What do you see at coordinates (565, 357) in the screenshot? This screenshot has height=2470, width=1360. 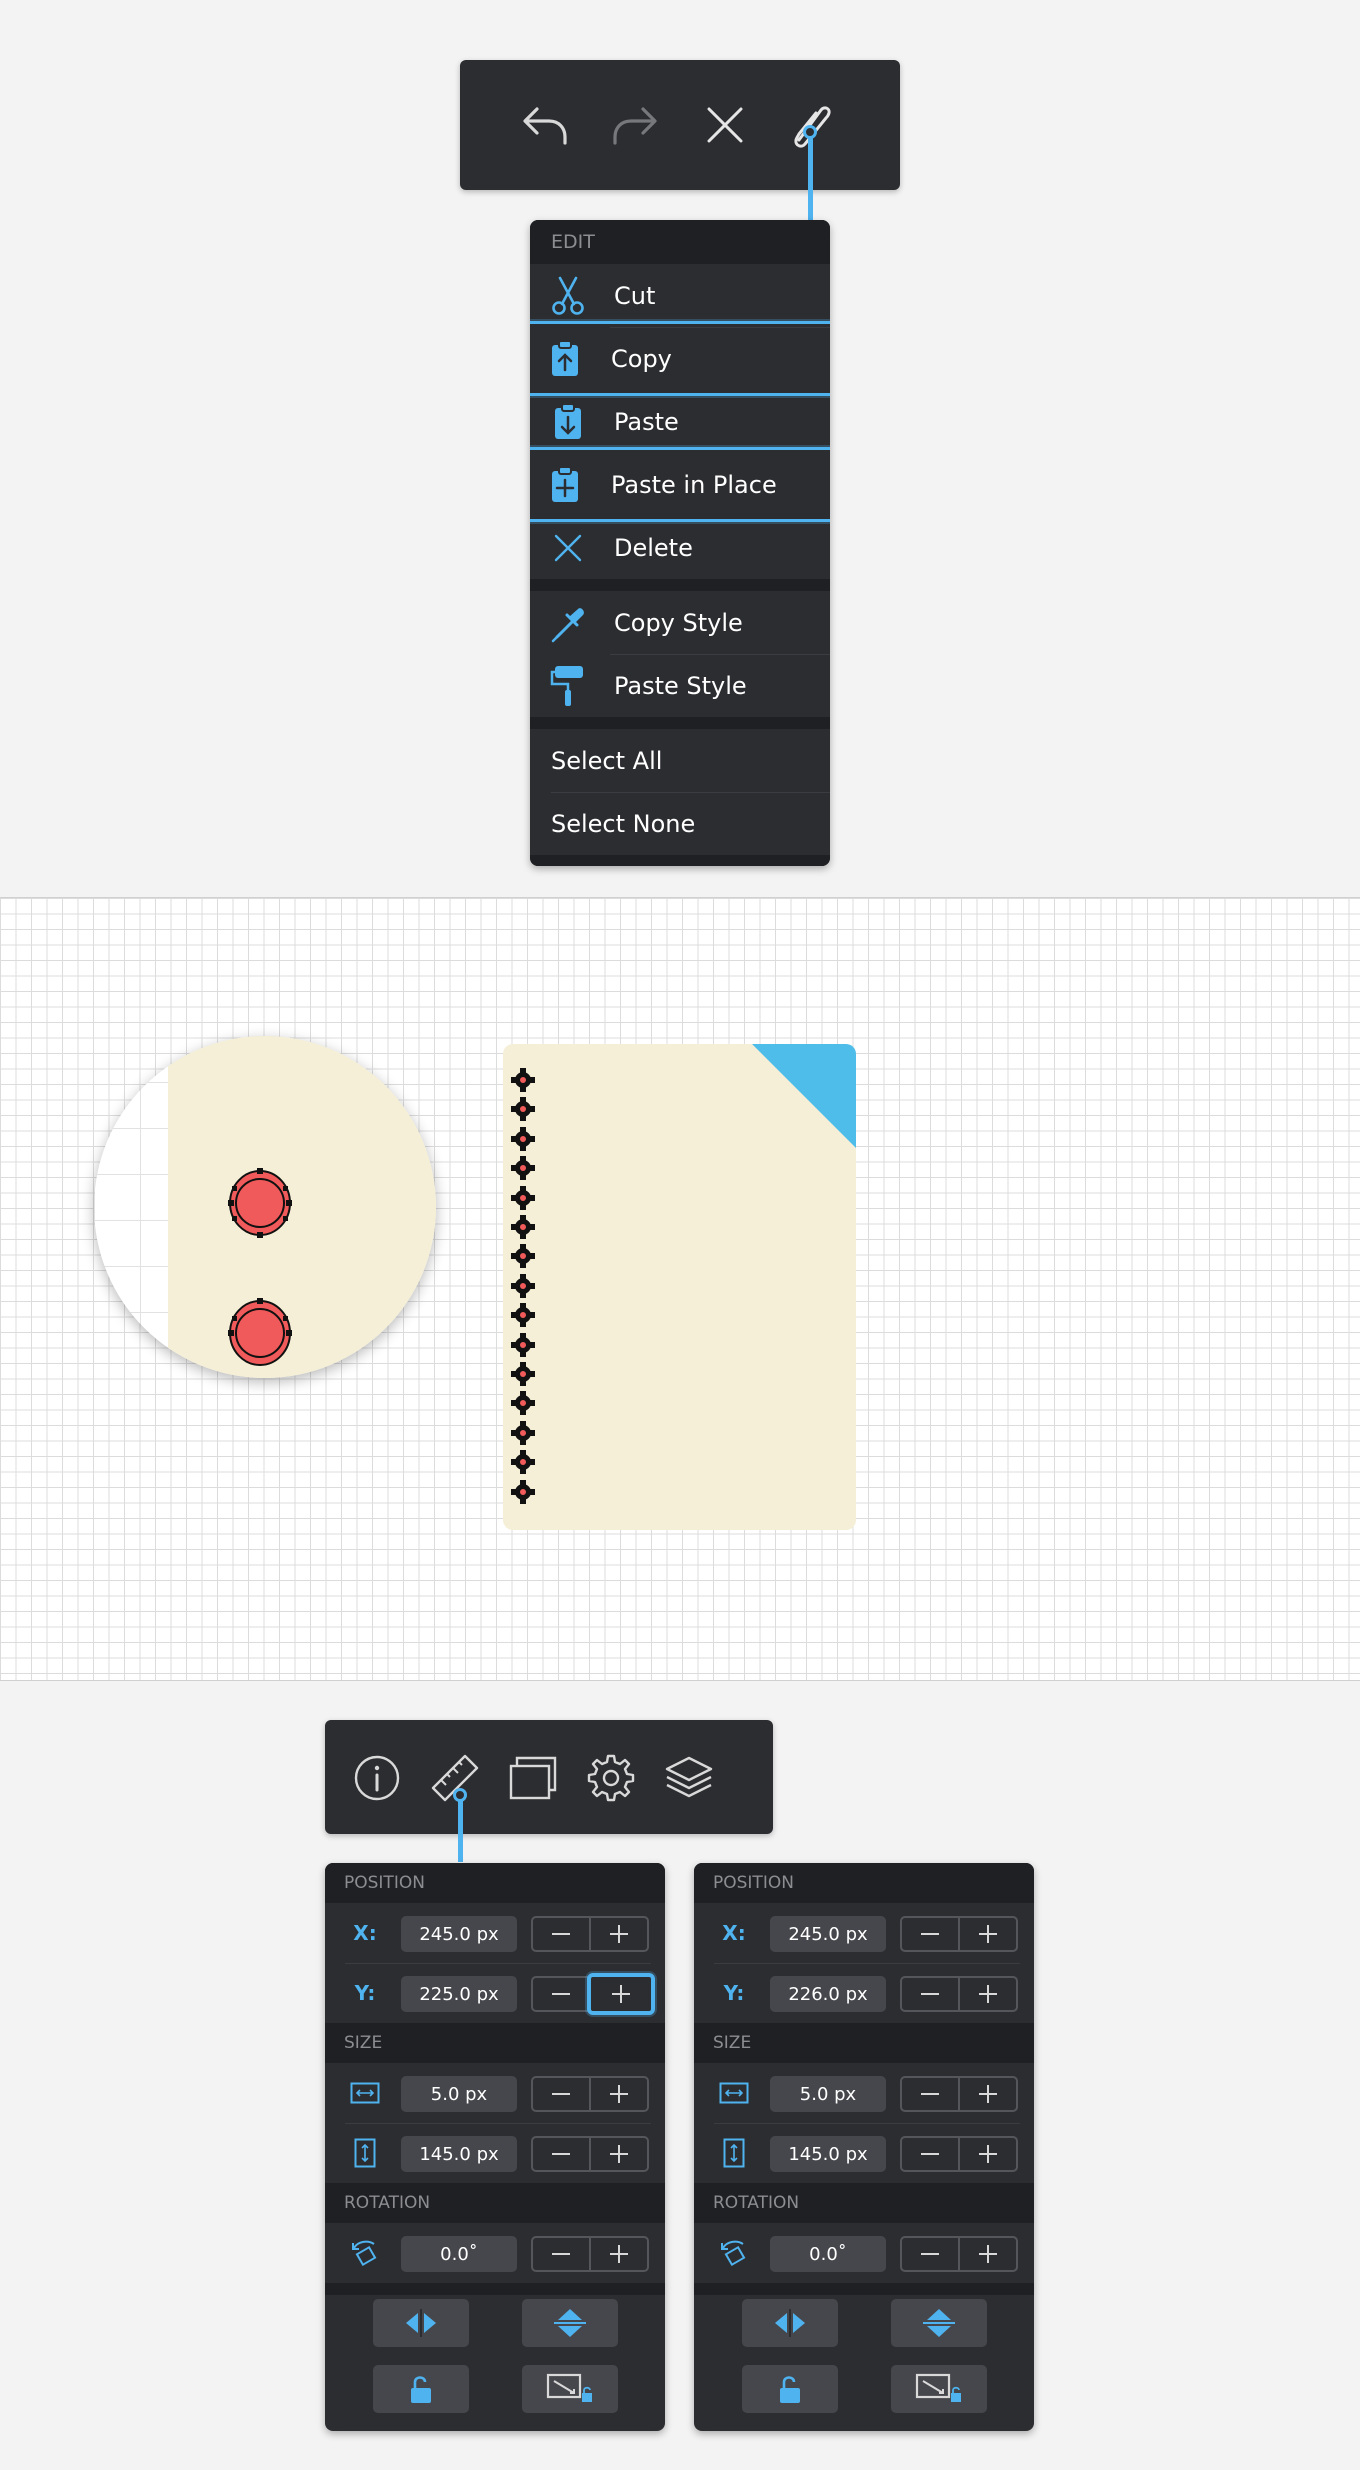 I see `clipboard-copy-icon` at bounding box center [565, 357].